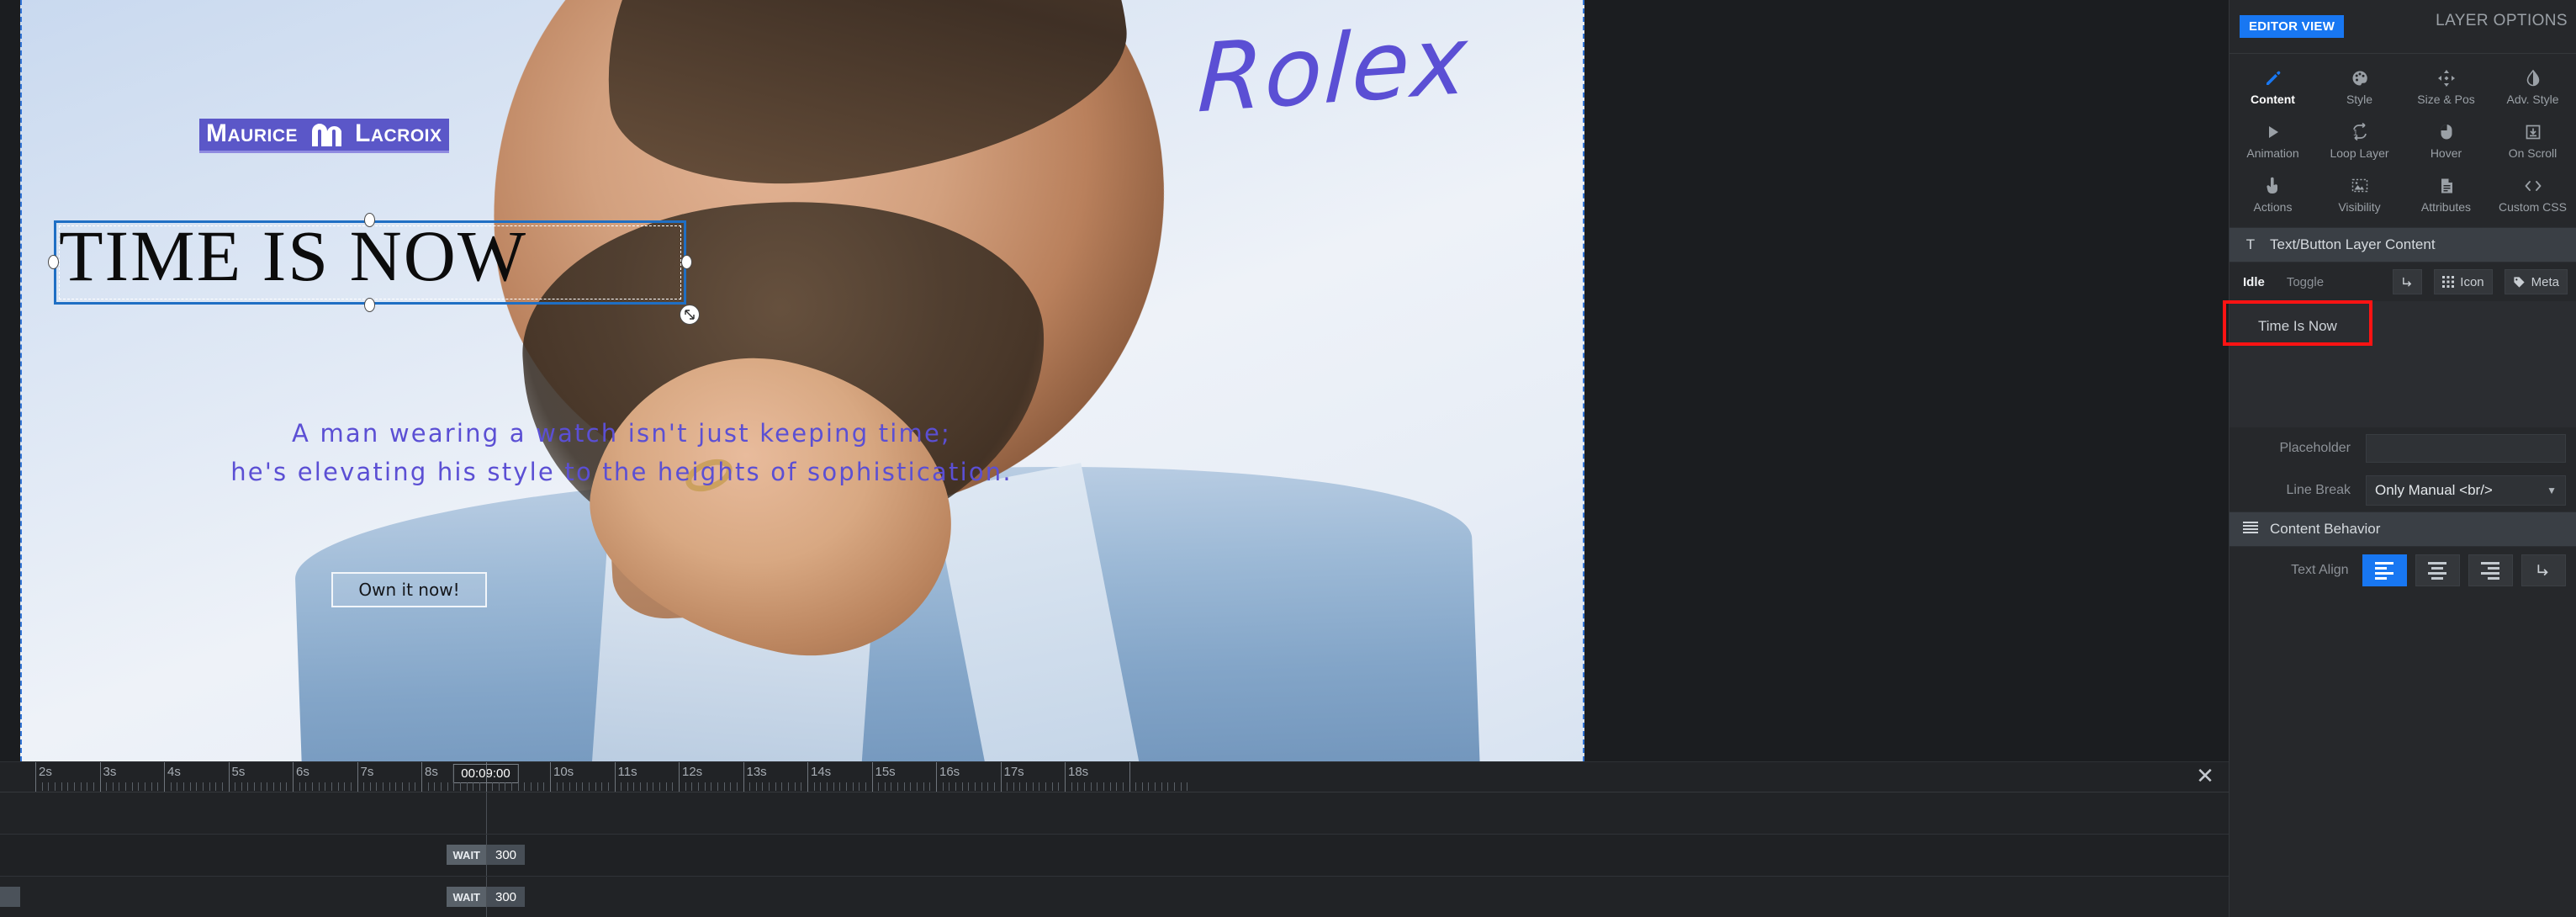 The height and width of the screenshot is (917, 2576). What do you see at coordinates (690, 315) in the screenshot?
I see `resize-handle-corner` at bounding box center [690, 315].